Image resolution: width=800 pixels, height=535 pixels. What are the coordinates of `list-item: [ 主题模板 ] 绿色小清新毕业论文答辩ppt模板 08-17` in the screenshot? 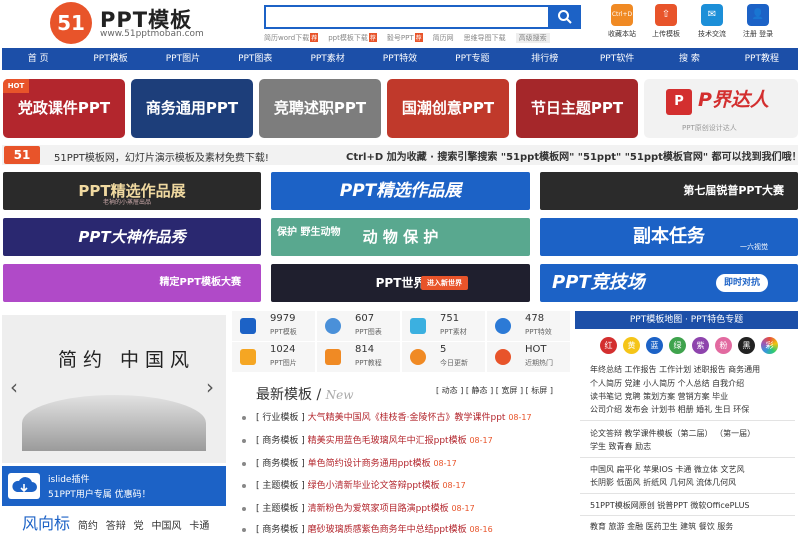 It's located at (354, 484).